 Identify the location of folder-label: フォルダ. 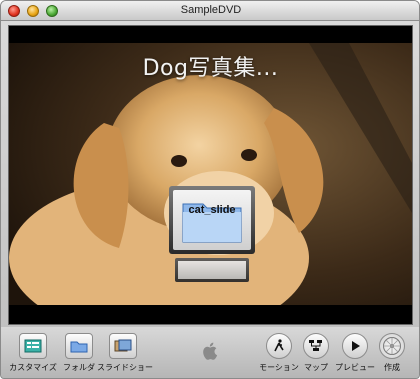
(79, 367).